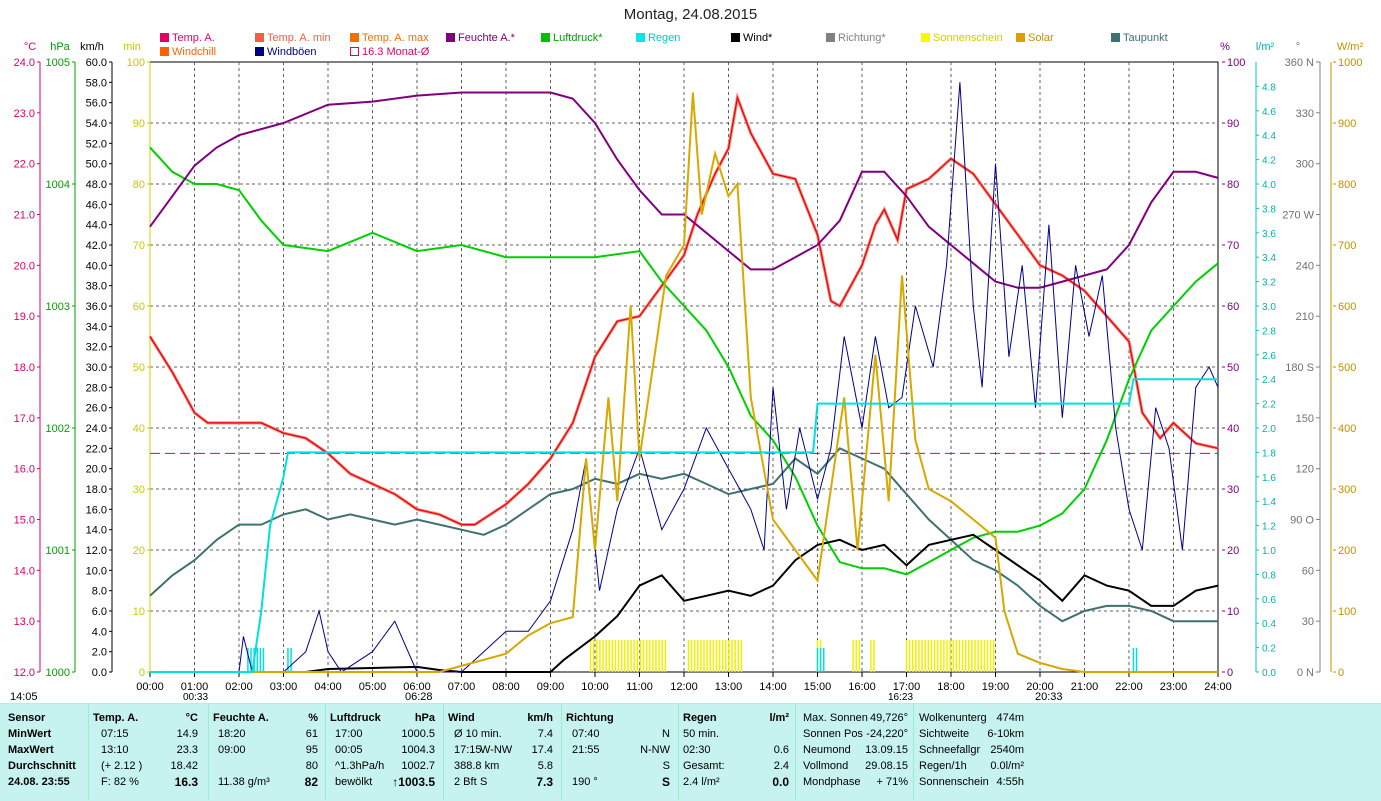 This screenshot has width=1381, height=801. Describe the element at coordinates (736, 766) in the screenshot. I see `stats-regen-row: Gesamt: 2.4` at that location.